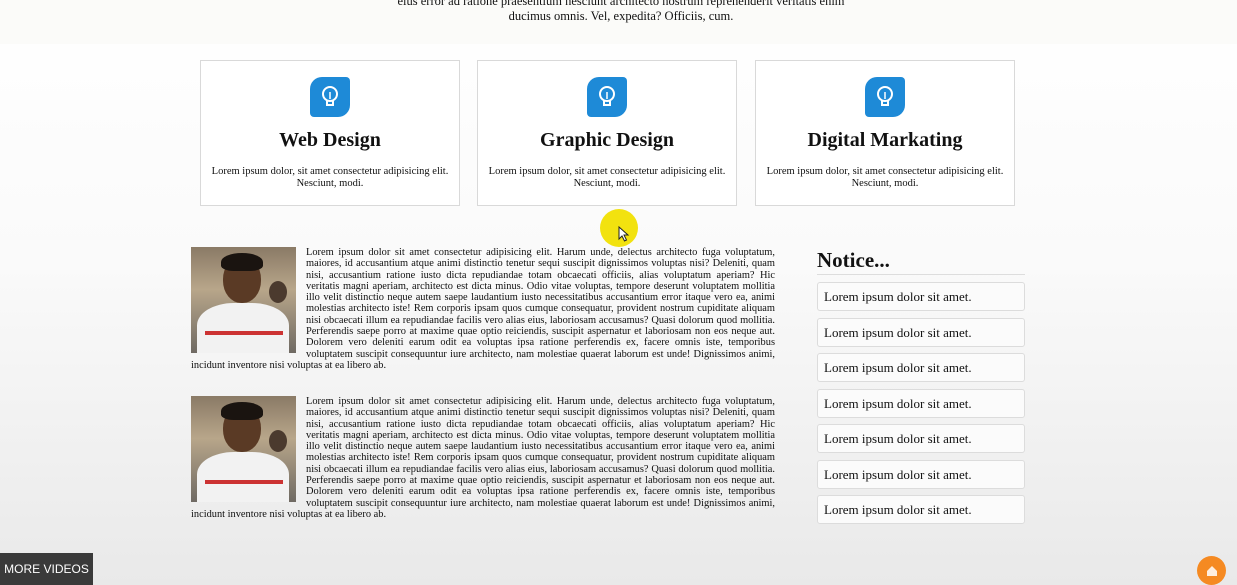 The height and width of the screenshot is (585, 1237). I want to click on service-title: Web Design, so click(330, 140).